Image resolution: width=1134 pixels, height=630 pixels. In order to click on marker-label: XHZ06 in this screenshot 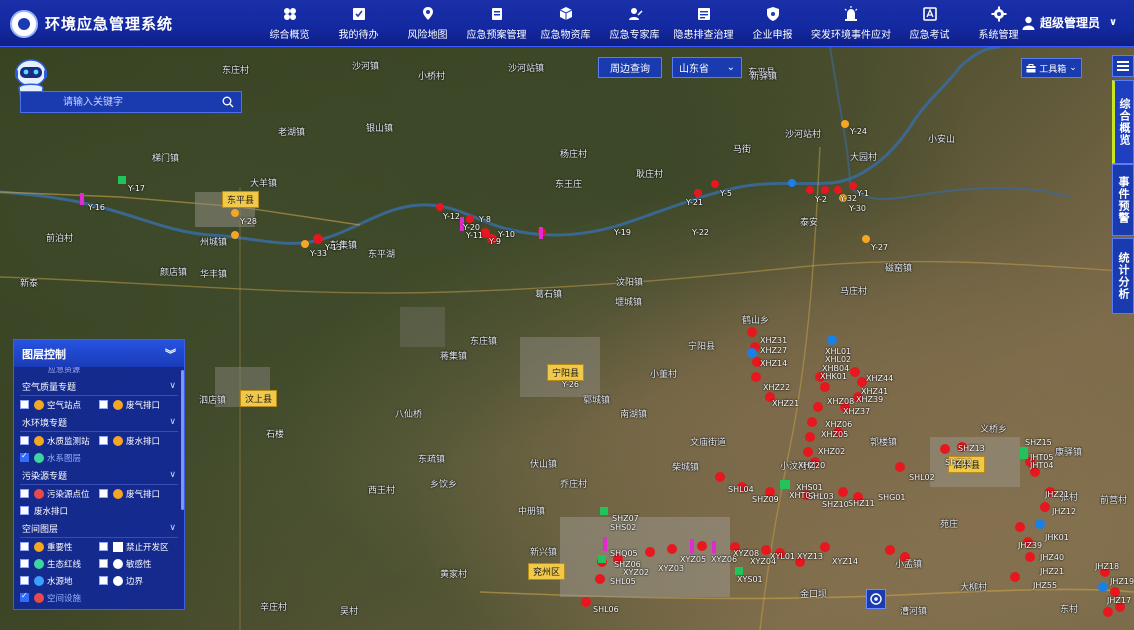, I will do `click(838, 424)`.